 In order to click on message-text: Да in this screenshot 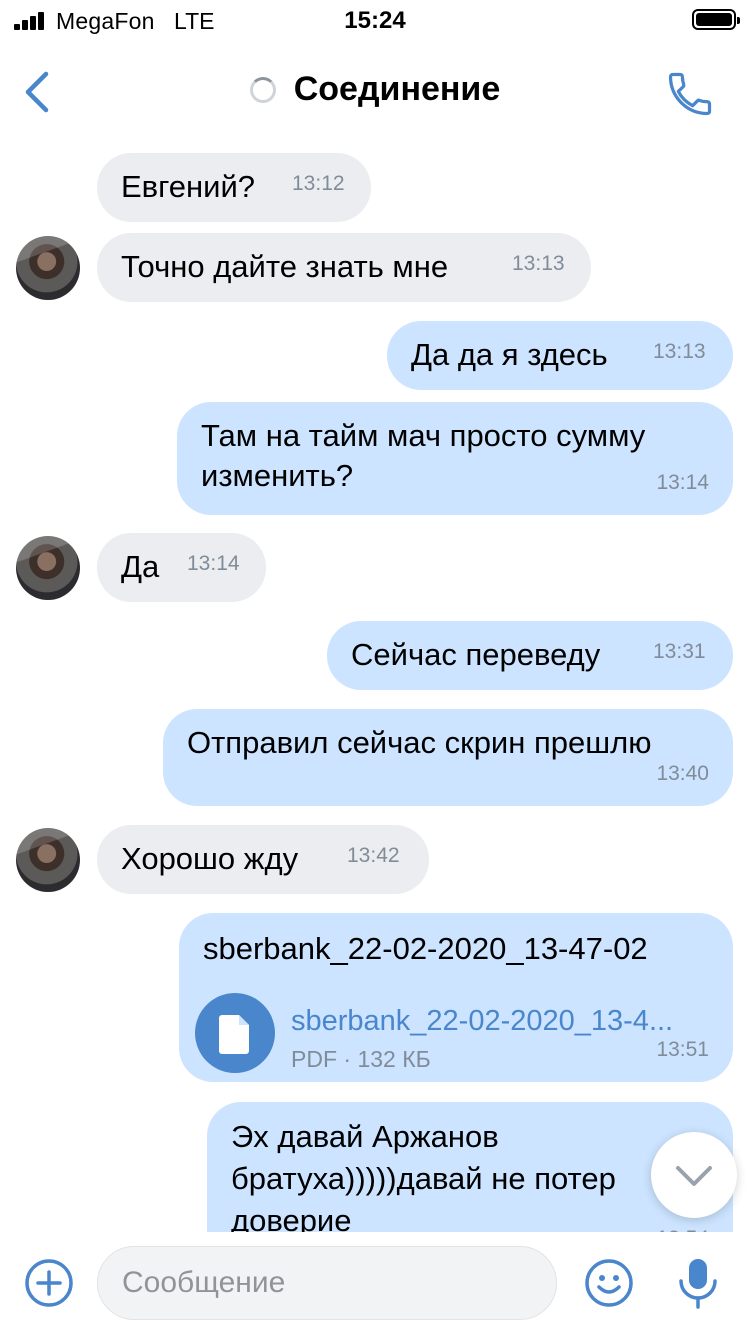, I will do `click(140, 566)`.